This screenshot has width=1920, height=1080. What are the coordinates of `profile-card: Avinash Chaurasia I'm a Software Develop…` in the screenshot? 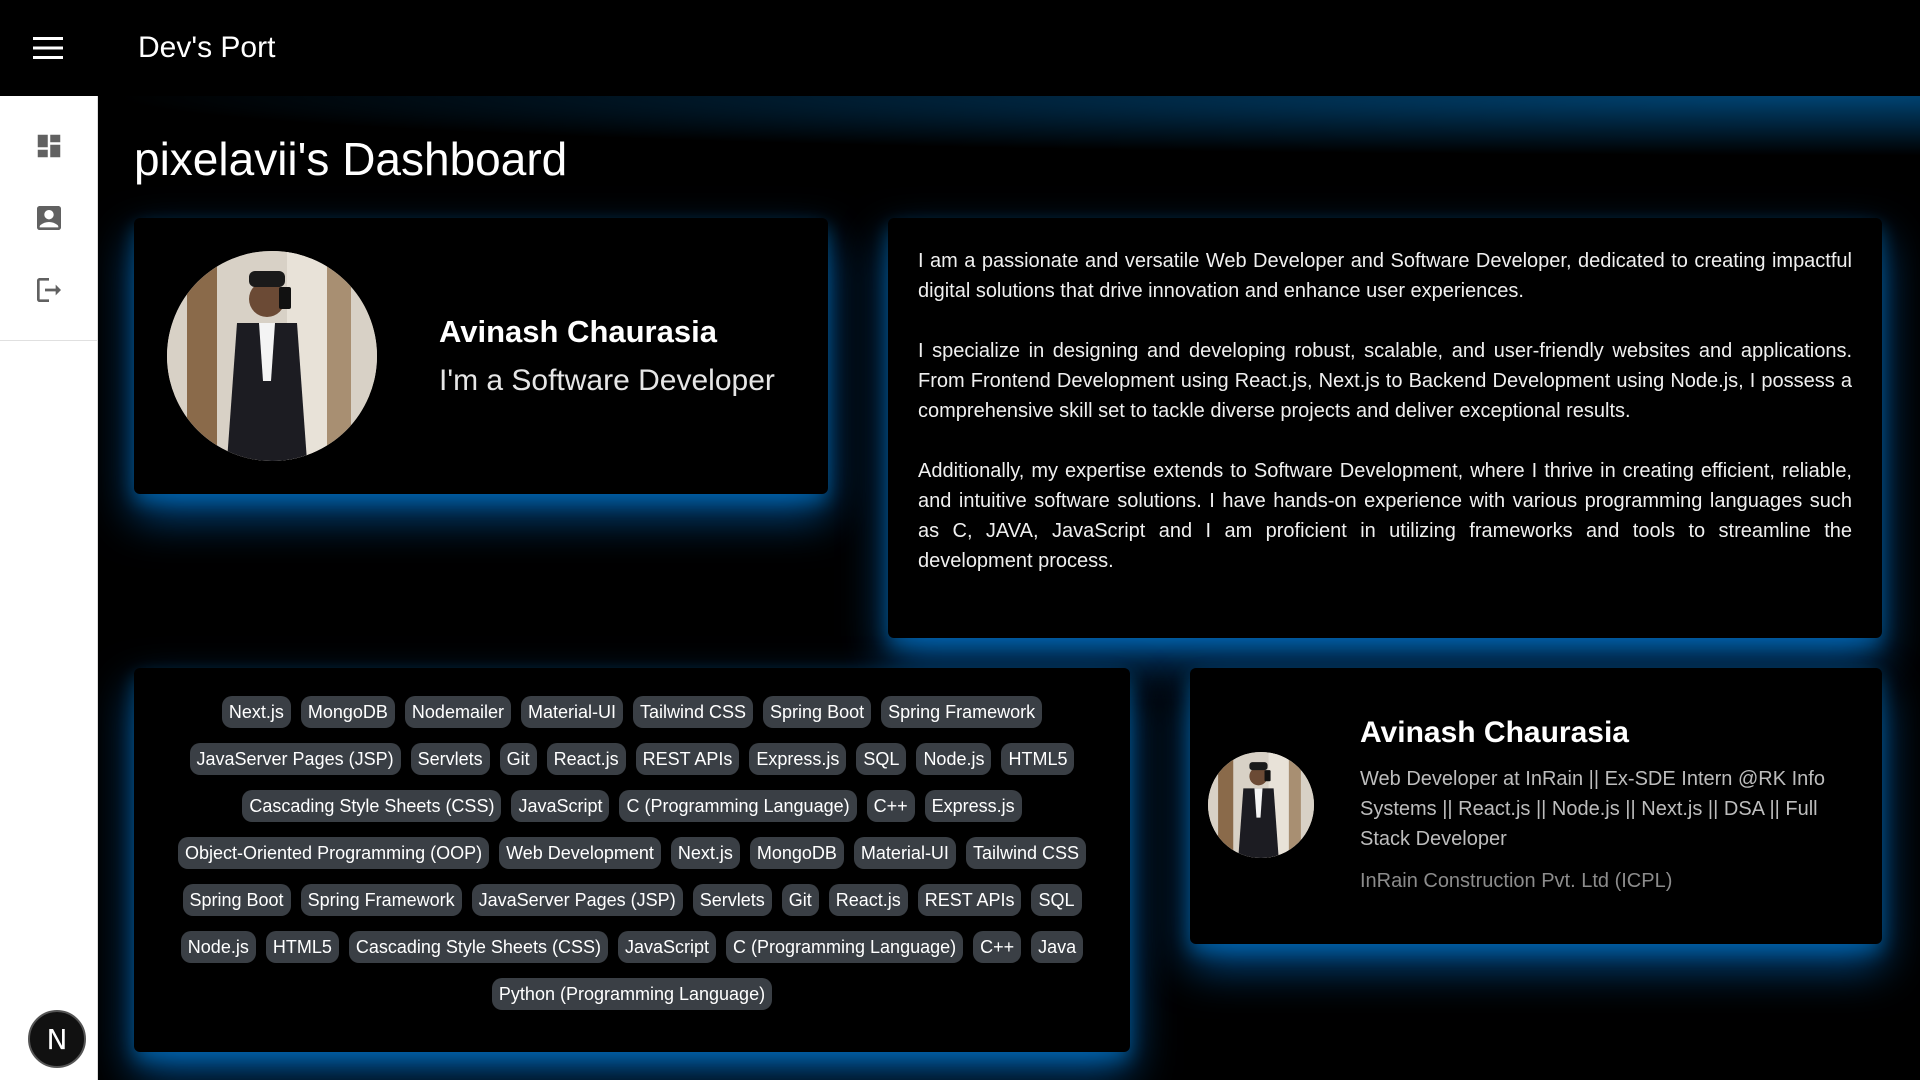 It's located at (481, 356).